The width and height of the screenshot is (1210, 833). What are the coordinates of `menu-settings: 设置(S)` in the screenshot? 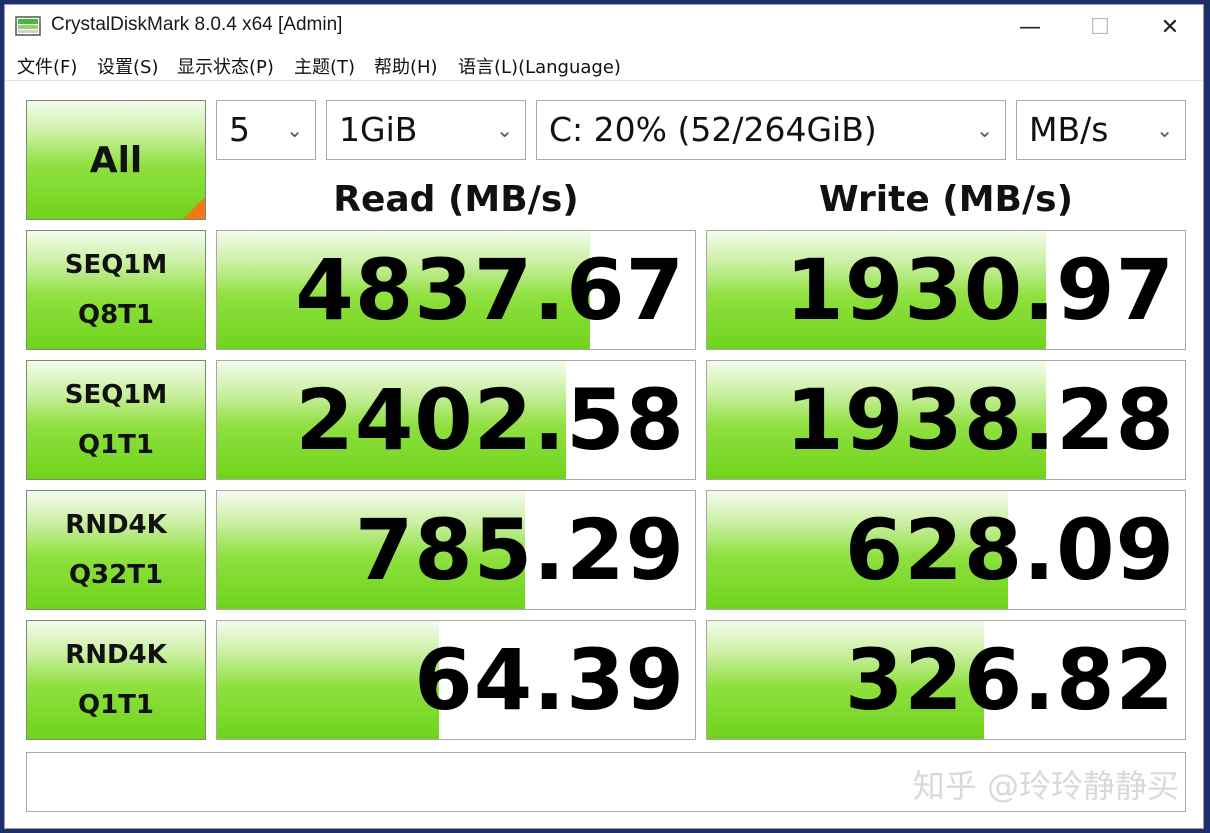 It's located at (127, 66).